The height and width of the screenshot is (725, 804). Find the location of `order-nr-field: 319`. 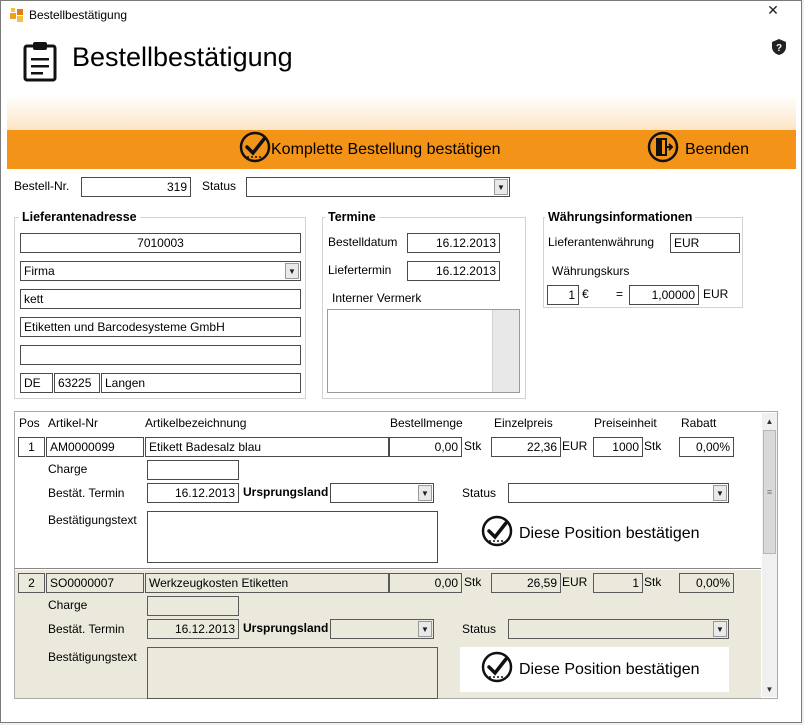

order-nr-field: 319 is located at coordinates (136, 187).